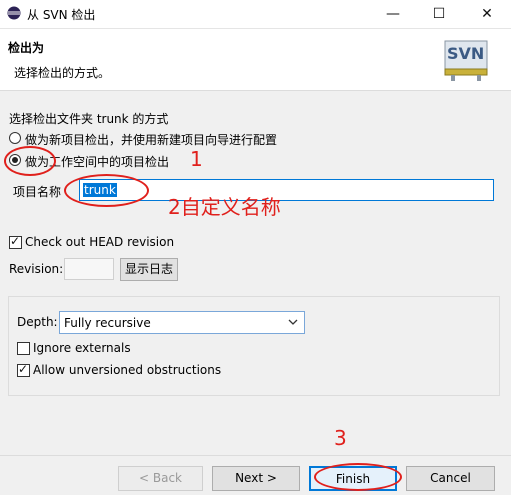  What do you see at coordinates (15, 138) in the screenshot?
I see `radio-new-project` at bounding box center [15, 138].